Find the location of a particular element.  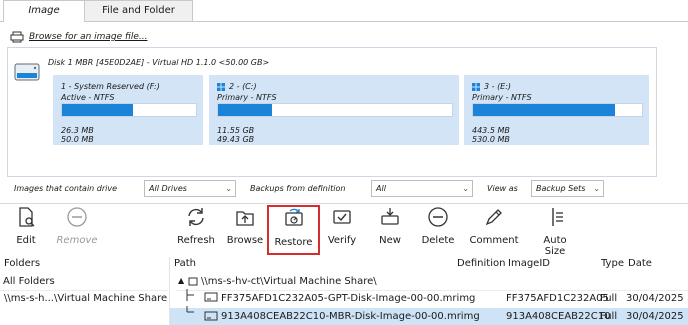

browse-label: Browse is located at coordinates (245, 240).